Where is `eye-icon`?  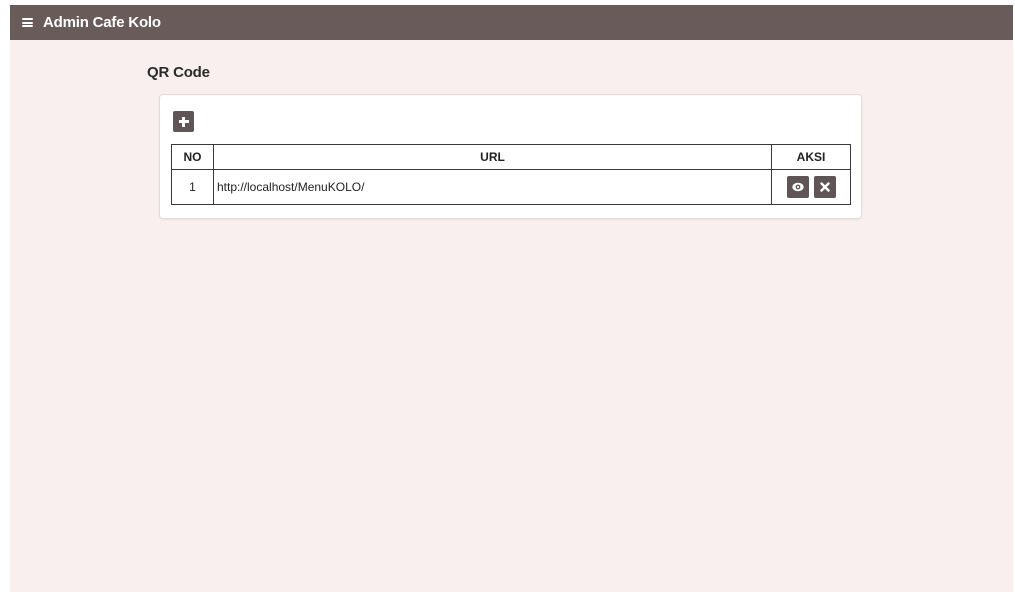
eye-icon is located at coordinates (797, 187).